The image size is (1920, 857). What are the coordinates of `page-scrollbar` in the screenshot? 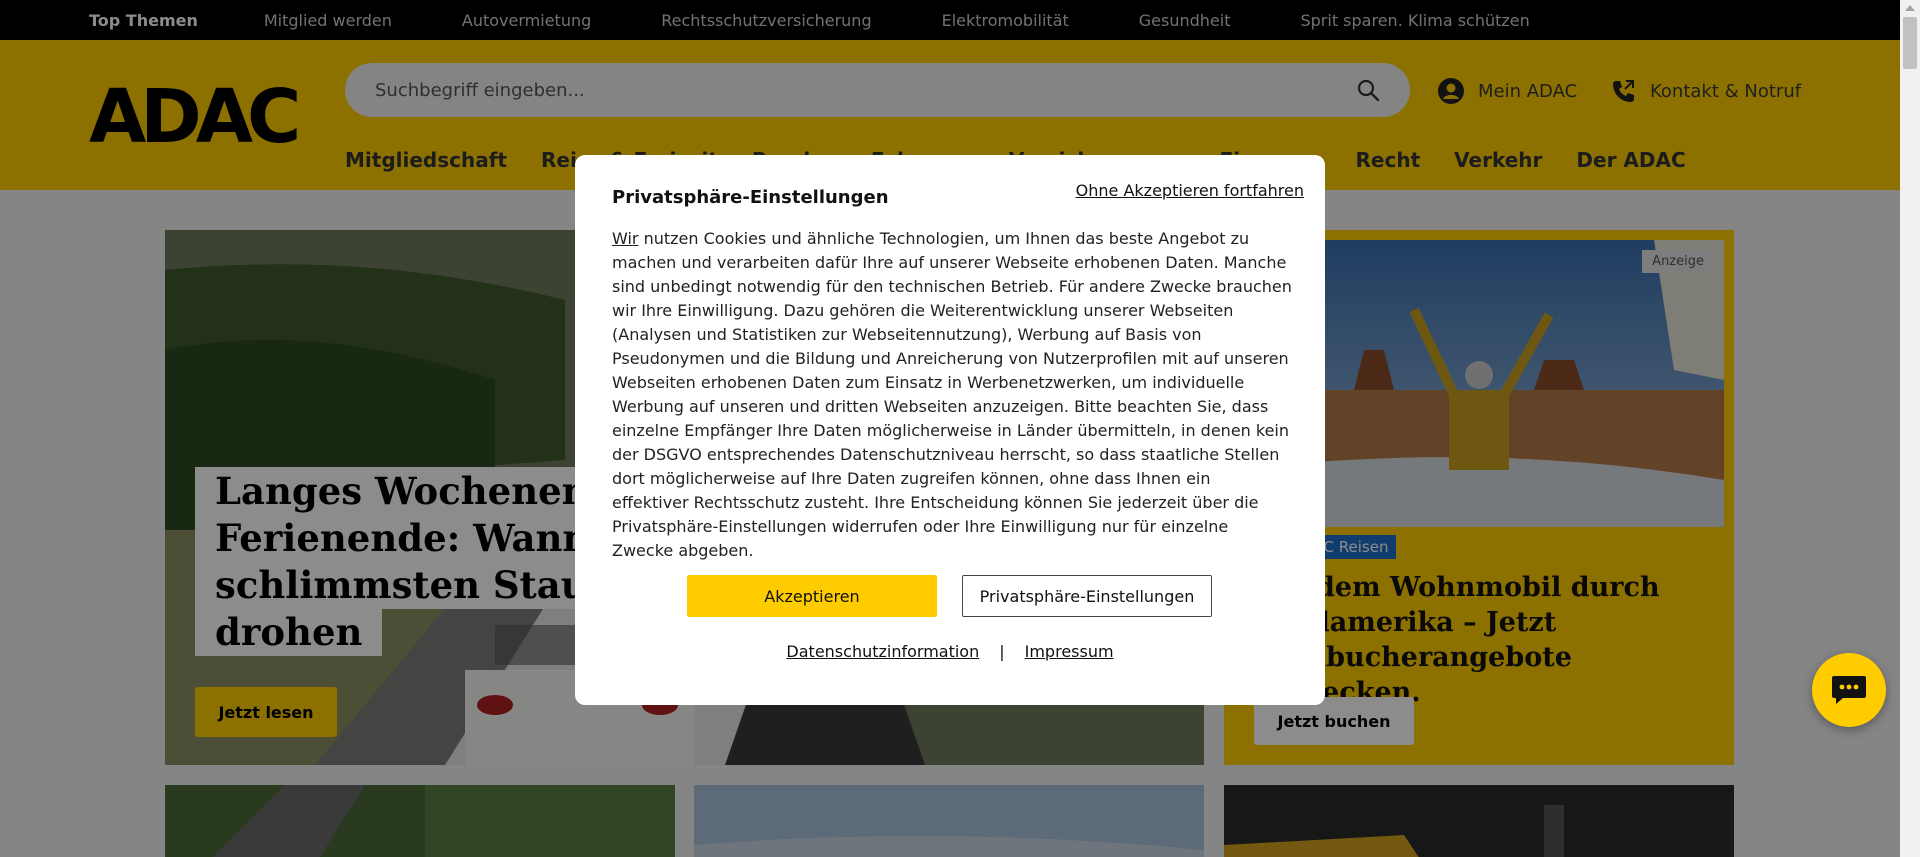 It's located at (1910, 428).